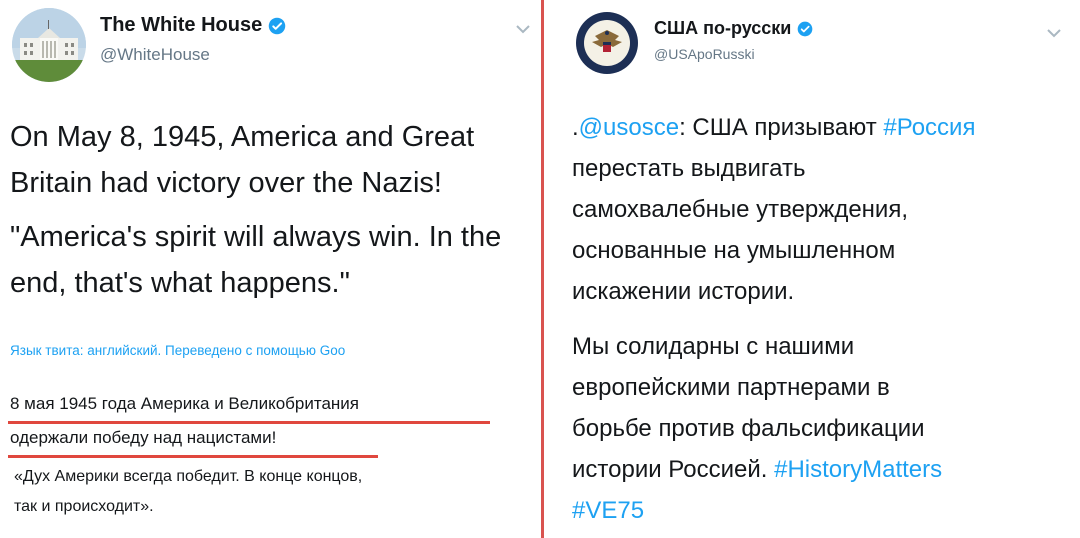  What do you see at coordinates (713, 346) in the screenshot?
I see `right-p2-line: Мы солидарны с нашими` at bounding box center [713, 346].